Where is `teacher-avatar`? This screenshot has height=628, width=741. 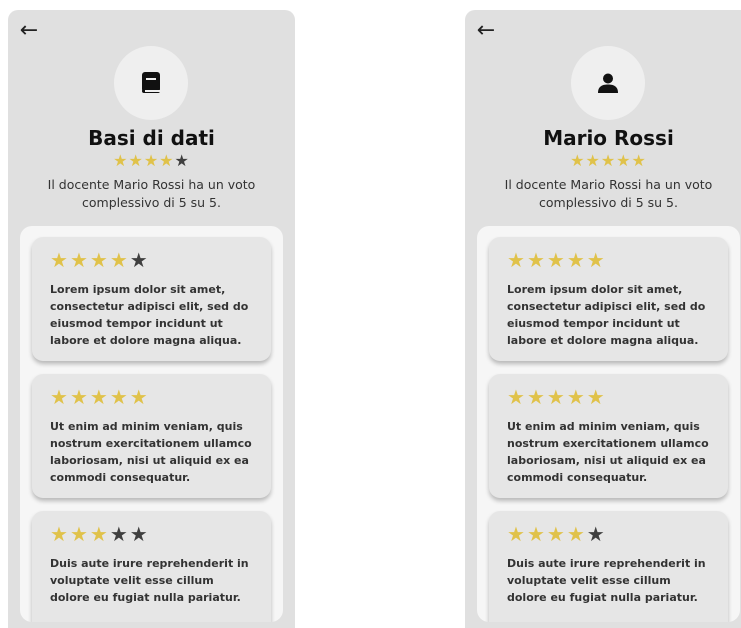 teacher-avatar is located at coordinates (608, 83).